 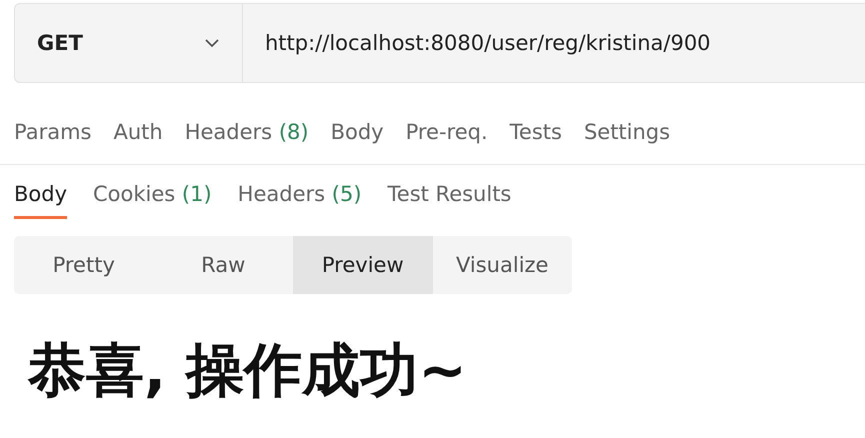 I want to click on method-dropdown: GET, so click(x=128, y=43).